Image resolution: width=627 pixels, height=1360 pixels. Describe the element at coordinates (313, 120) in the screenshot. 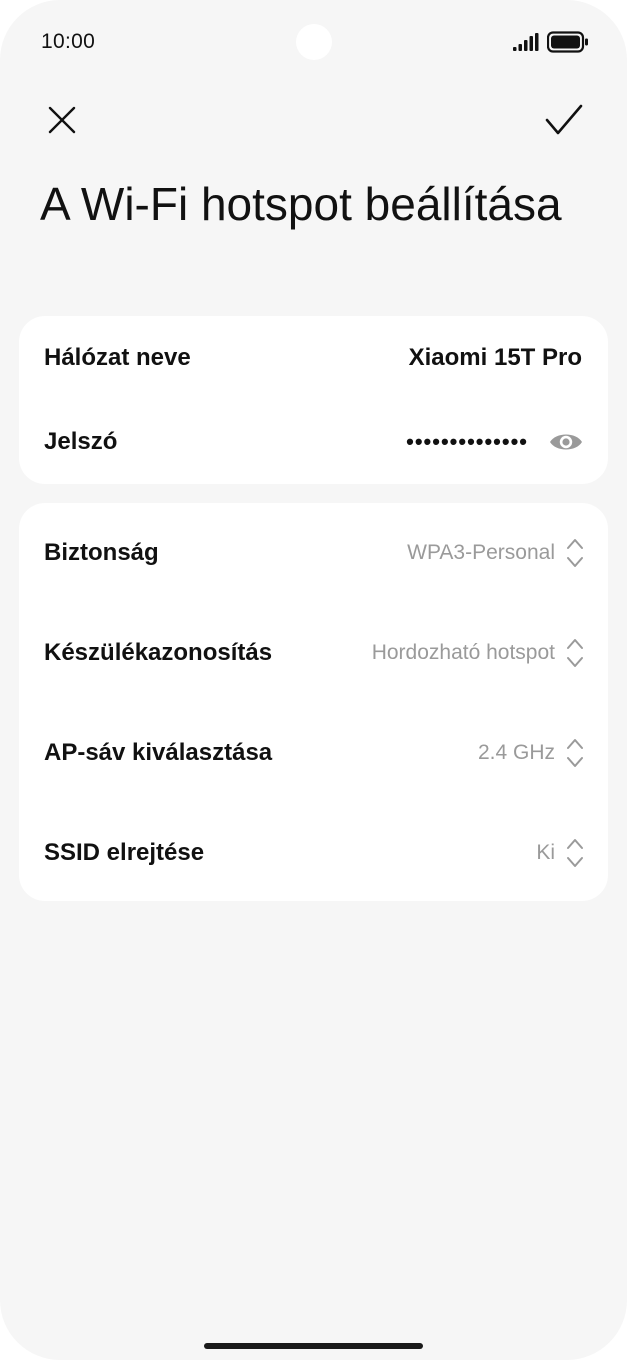

I see `top-action-bar` at that location.